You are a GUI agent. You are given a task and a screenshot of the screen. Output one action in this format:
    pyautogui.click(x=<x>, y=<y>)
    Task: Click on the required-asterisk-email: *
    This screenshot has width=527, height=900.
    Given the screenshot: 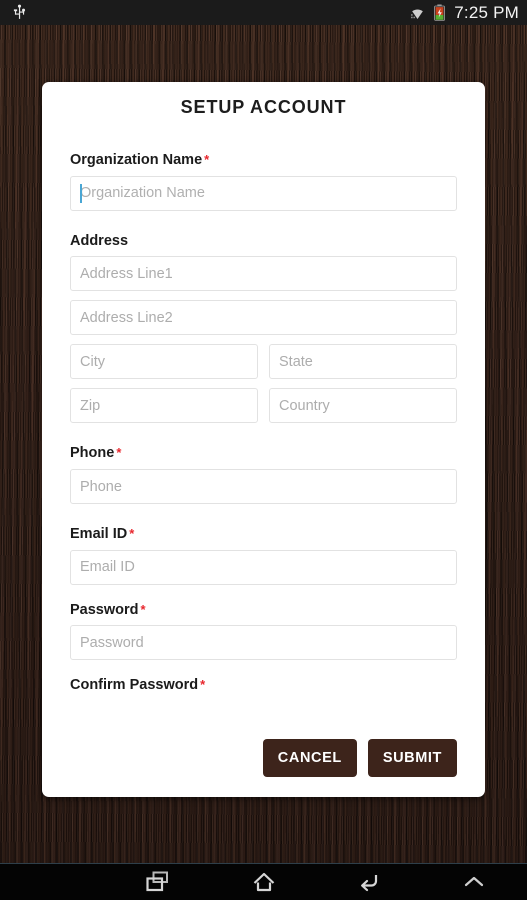 What is the action you would take?
    pyautogui.click(x=132, y=534)
    